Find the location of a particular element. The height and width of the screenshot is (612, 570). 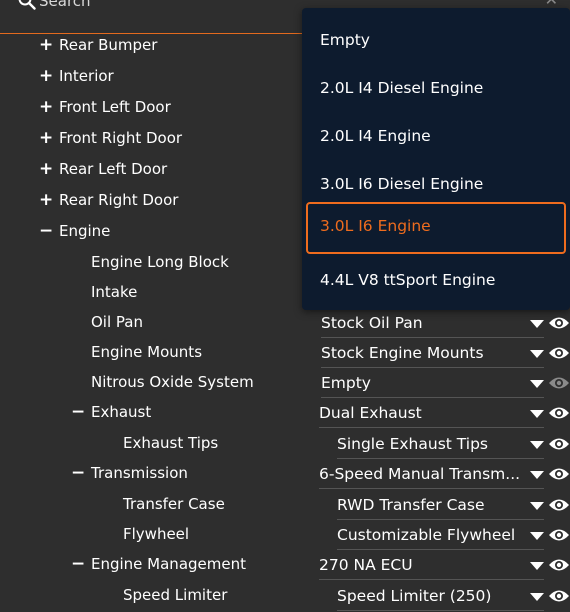

tree-label: Exhaust Tips is located at coordinates (171, 443).